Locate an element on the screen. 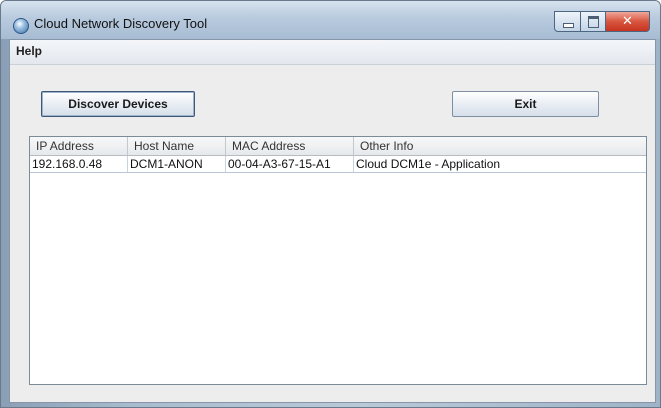 This screenshot has height=408, width=661. minimize-button is located at coordinates (567, 21).